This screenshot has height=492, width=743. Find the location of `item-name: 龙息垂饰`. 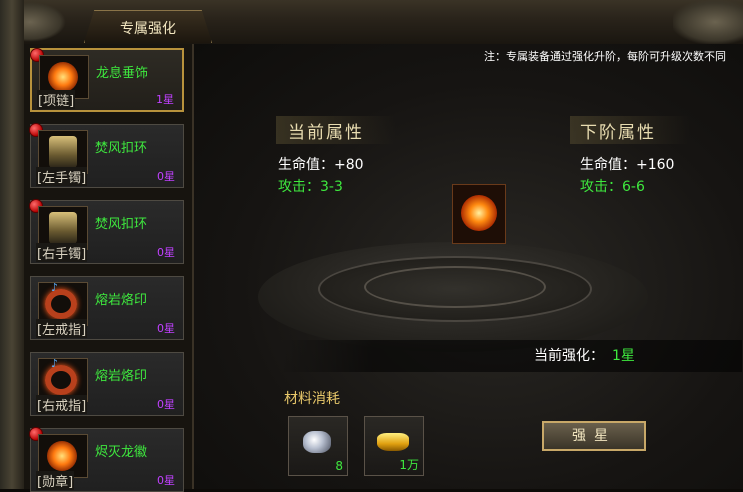

item-name: 龙息垂饰 is located at coordinates (122, 73).